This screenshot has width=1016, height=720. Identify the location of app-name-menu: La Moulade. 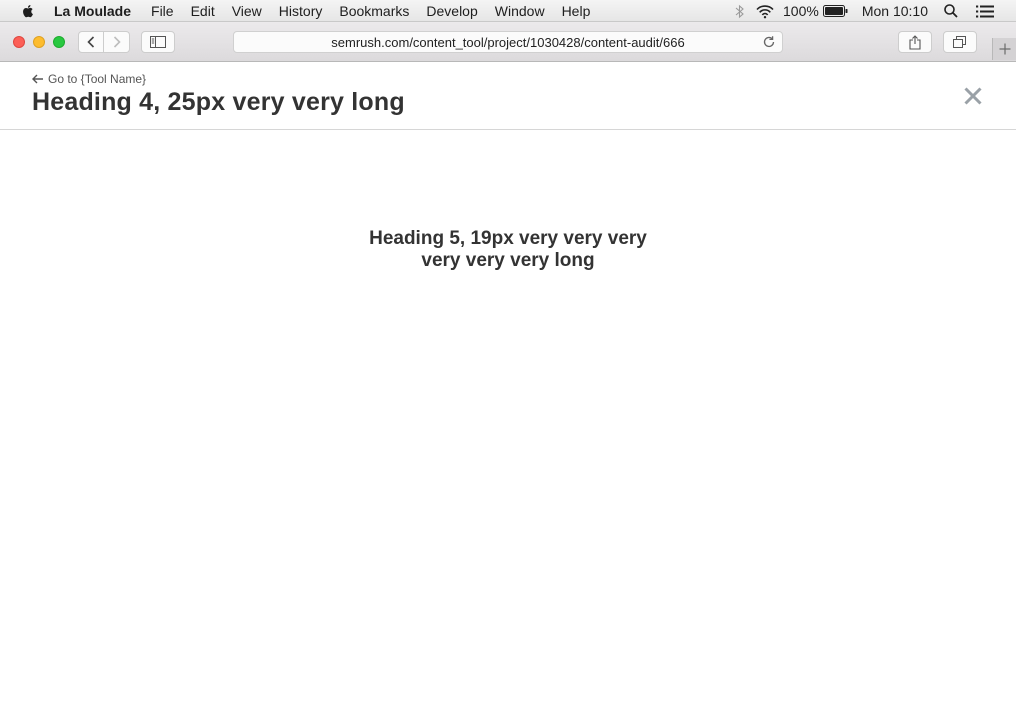
(92, 11).